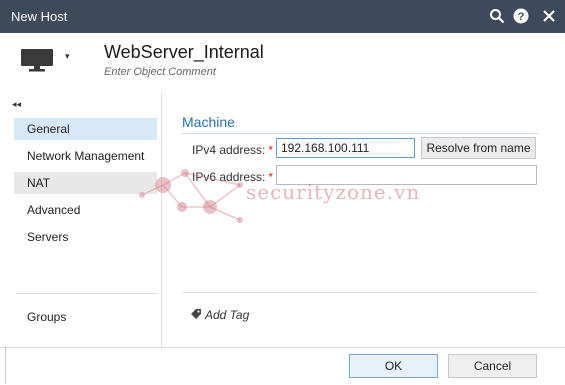 Image resolution: width=565 pixels, height=385 pixels. What do you see at coordinates (85, 237) in the screenshot?
I see `sidebar-item-servers: Servers` at bounding box center [85, 237].